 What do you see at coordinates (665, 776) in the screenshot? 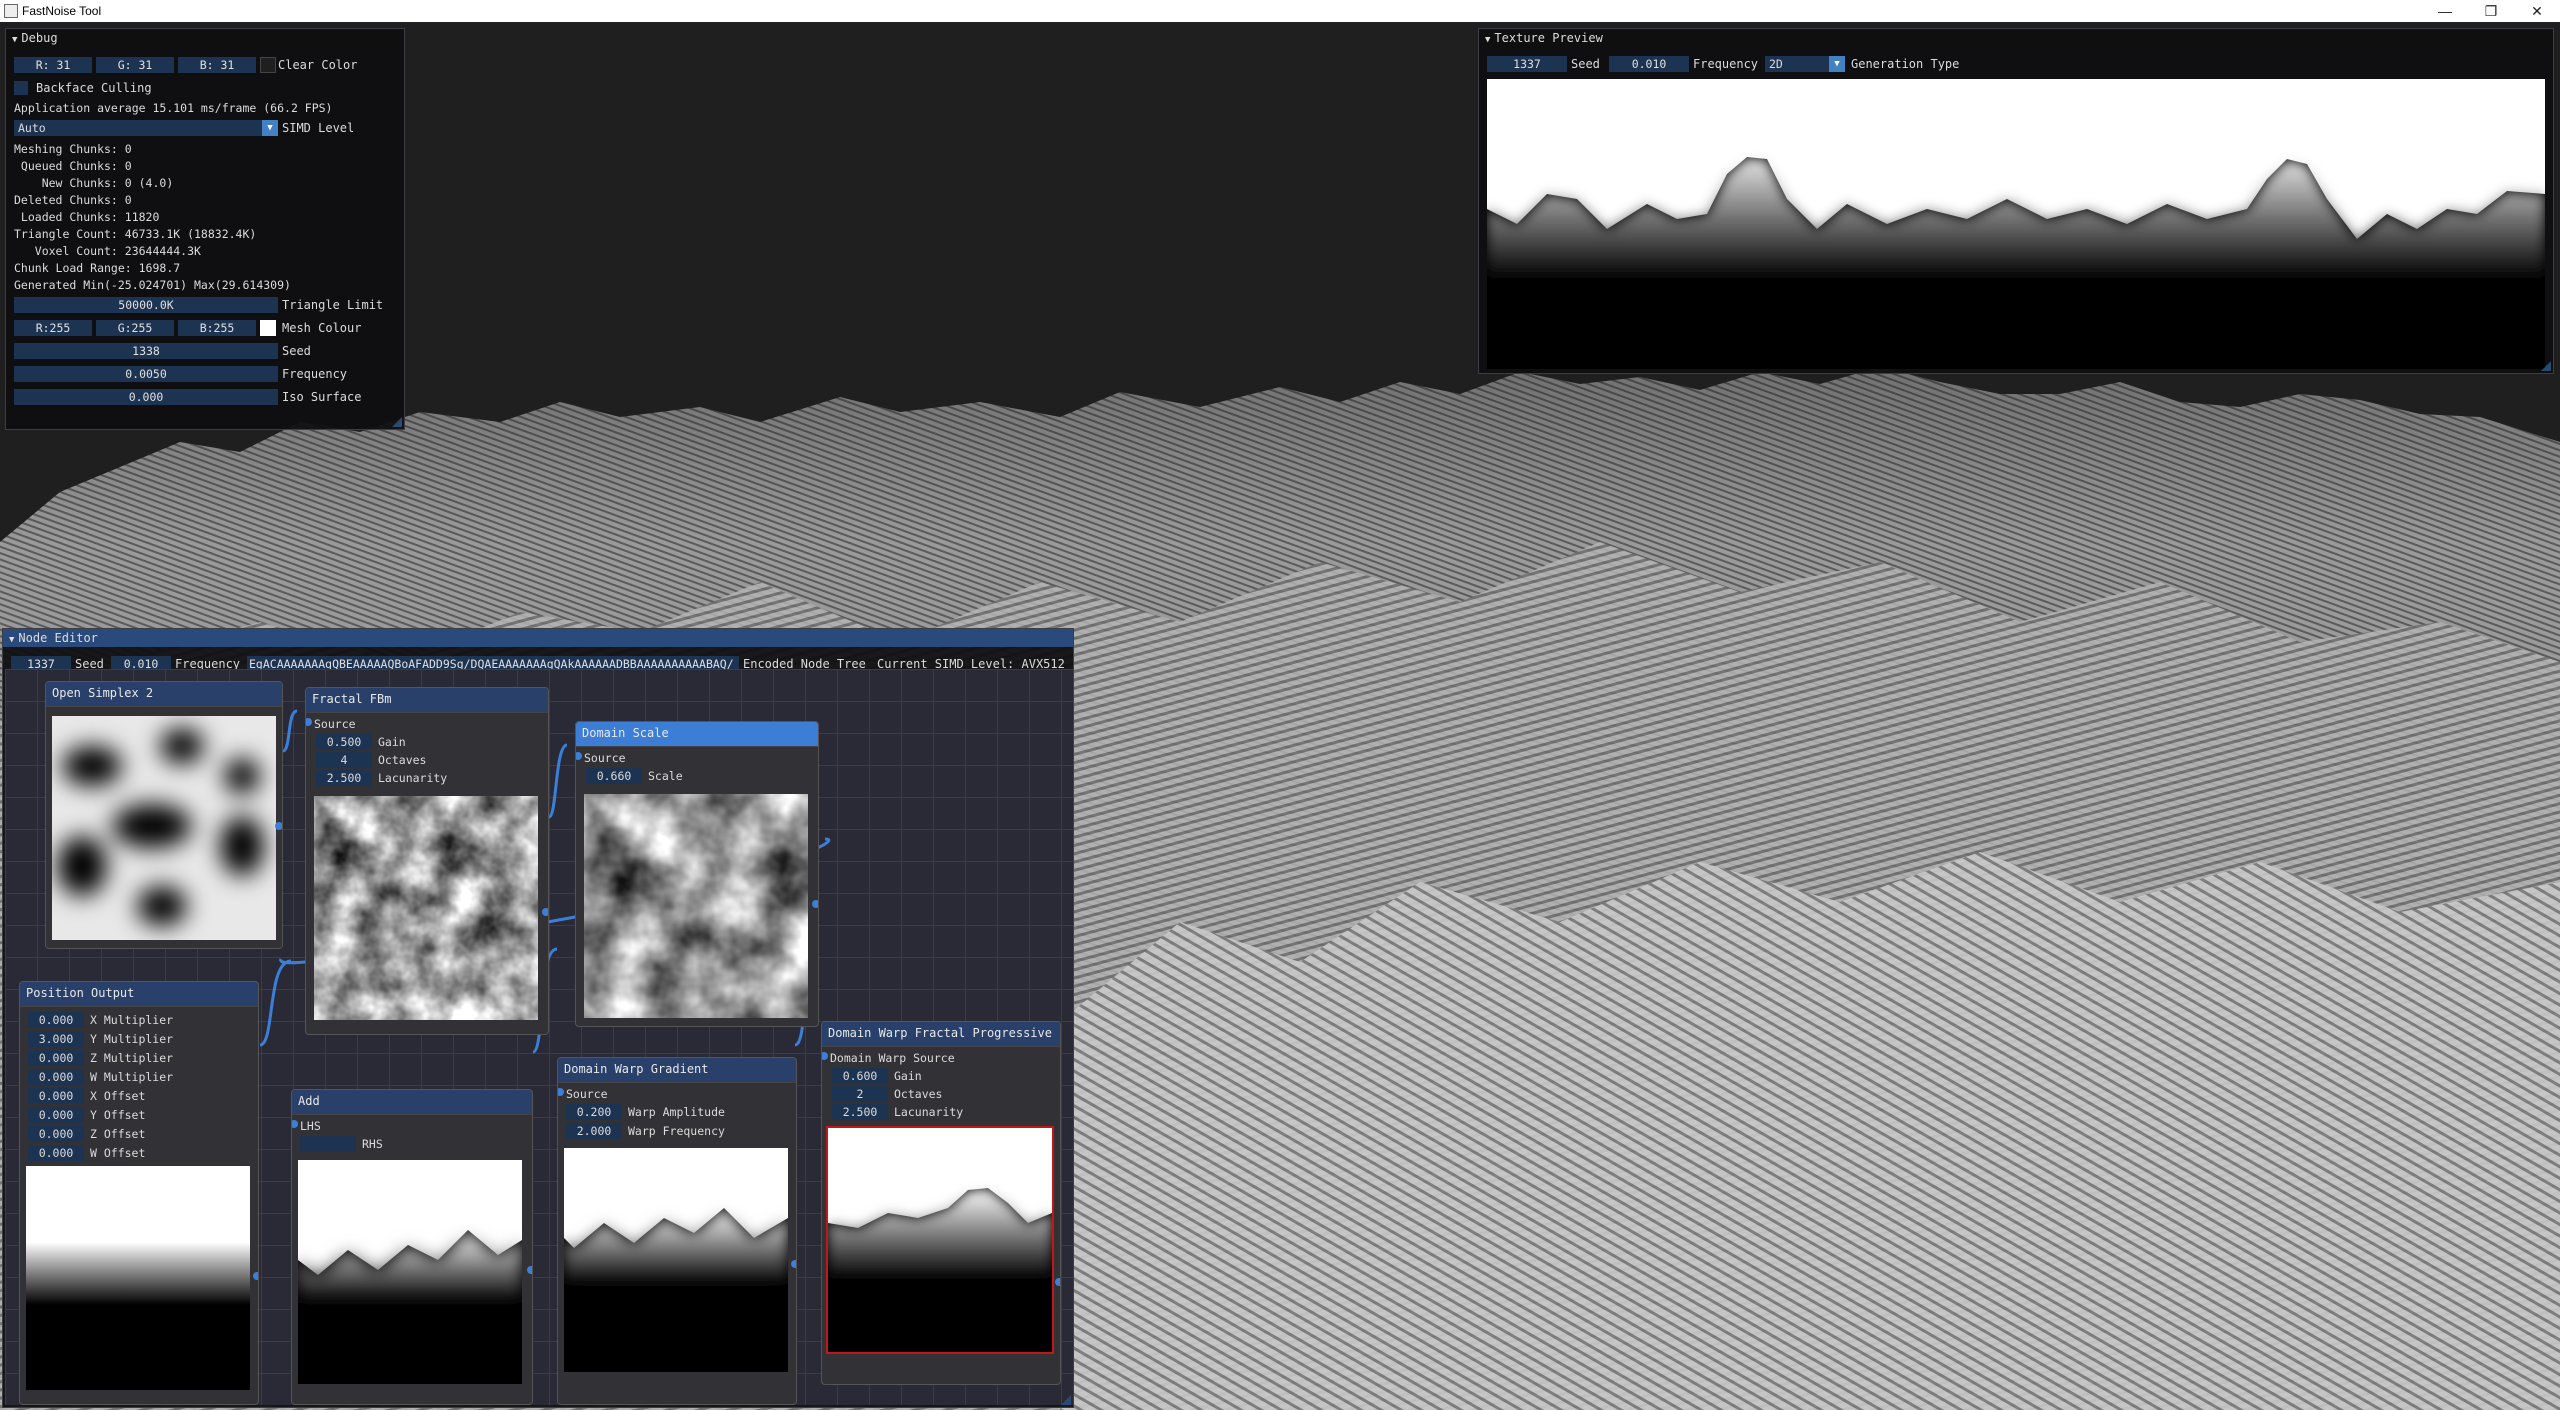
I see `scale-label: Scale` at bounding box center [665, 776].